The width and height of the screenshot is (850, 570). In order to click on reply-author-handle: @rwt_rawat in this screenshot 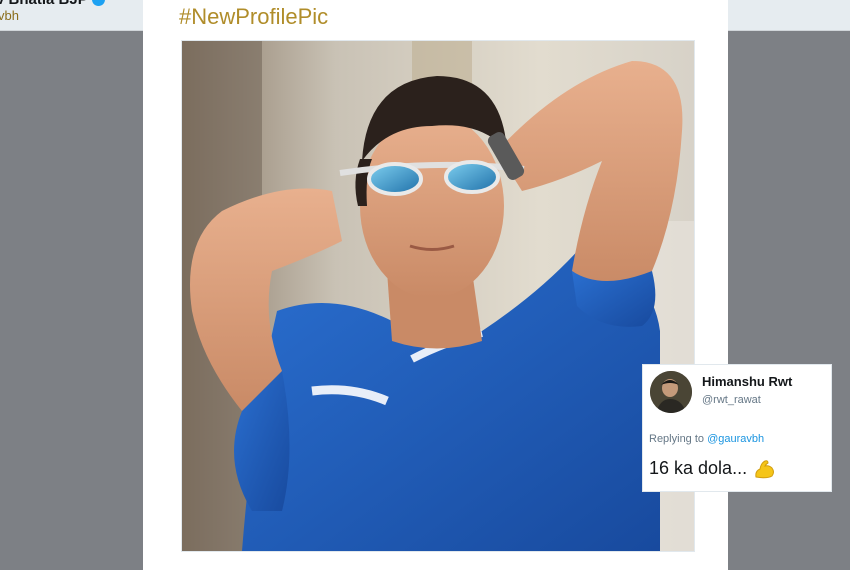, I will do `click(731, 400)`.